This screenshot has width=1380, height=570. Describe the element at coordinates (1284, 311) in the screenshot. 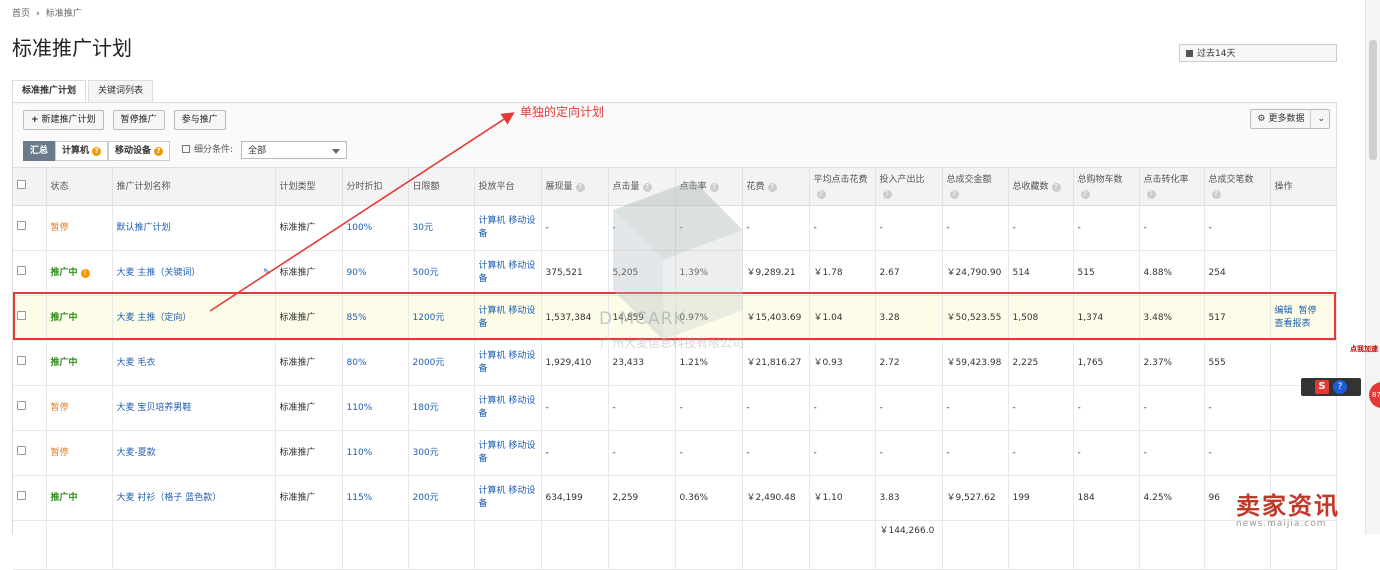

I see `op-link: 编辑` at that location.